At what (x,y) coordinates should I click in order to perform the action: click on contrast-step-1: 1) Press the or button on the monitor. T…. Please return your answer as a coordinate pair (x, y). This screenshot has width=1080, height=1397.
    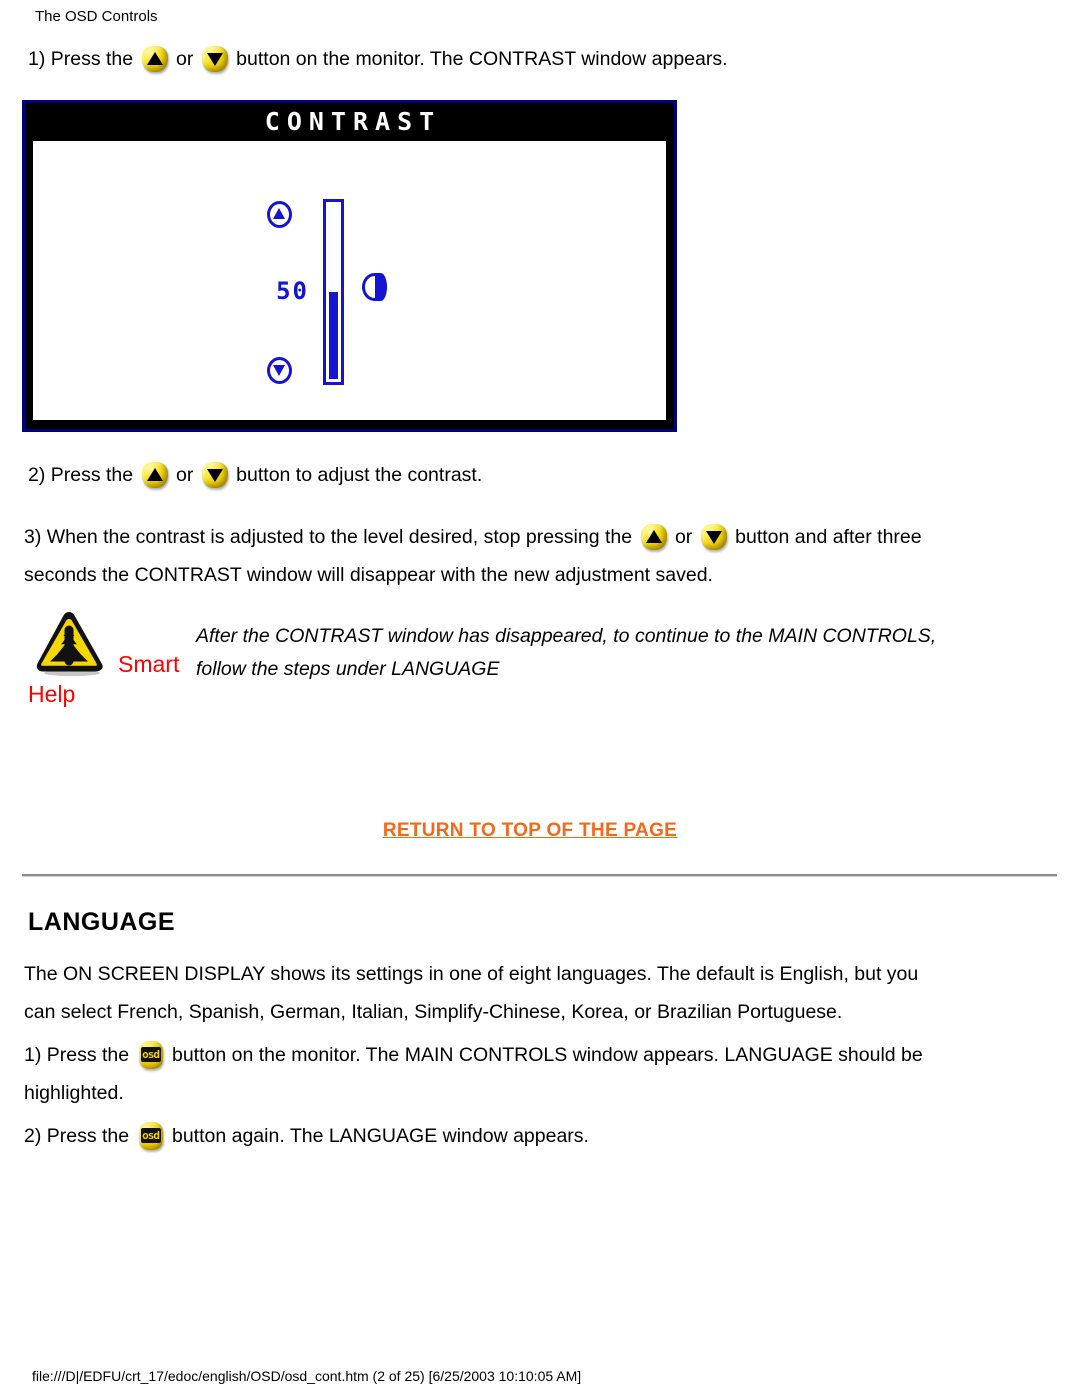
    Looking at the image, I should click on (378, 59).